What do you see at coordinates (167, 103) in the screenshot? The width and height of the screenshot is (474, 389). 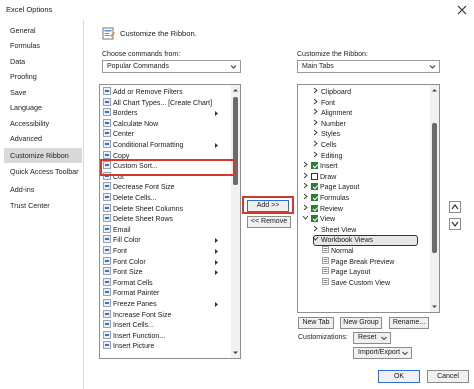 I see `command-list-item: All Chart Types... [Create Chart]` at bounding box center [167, 103].